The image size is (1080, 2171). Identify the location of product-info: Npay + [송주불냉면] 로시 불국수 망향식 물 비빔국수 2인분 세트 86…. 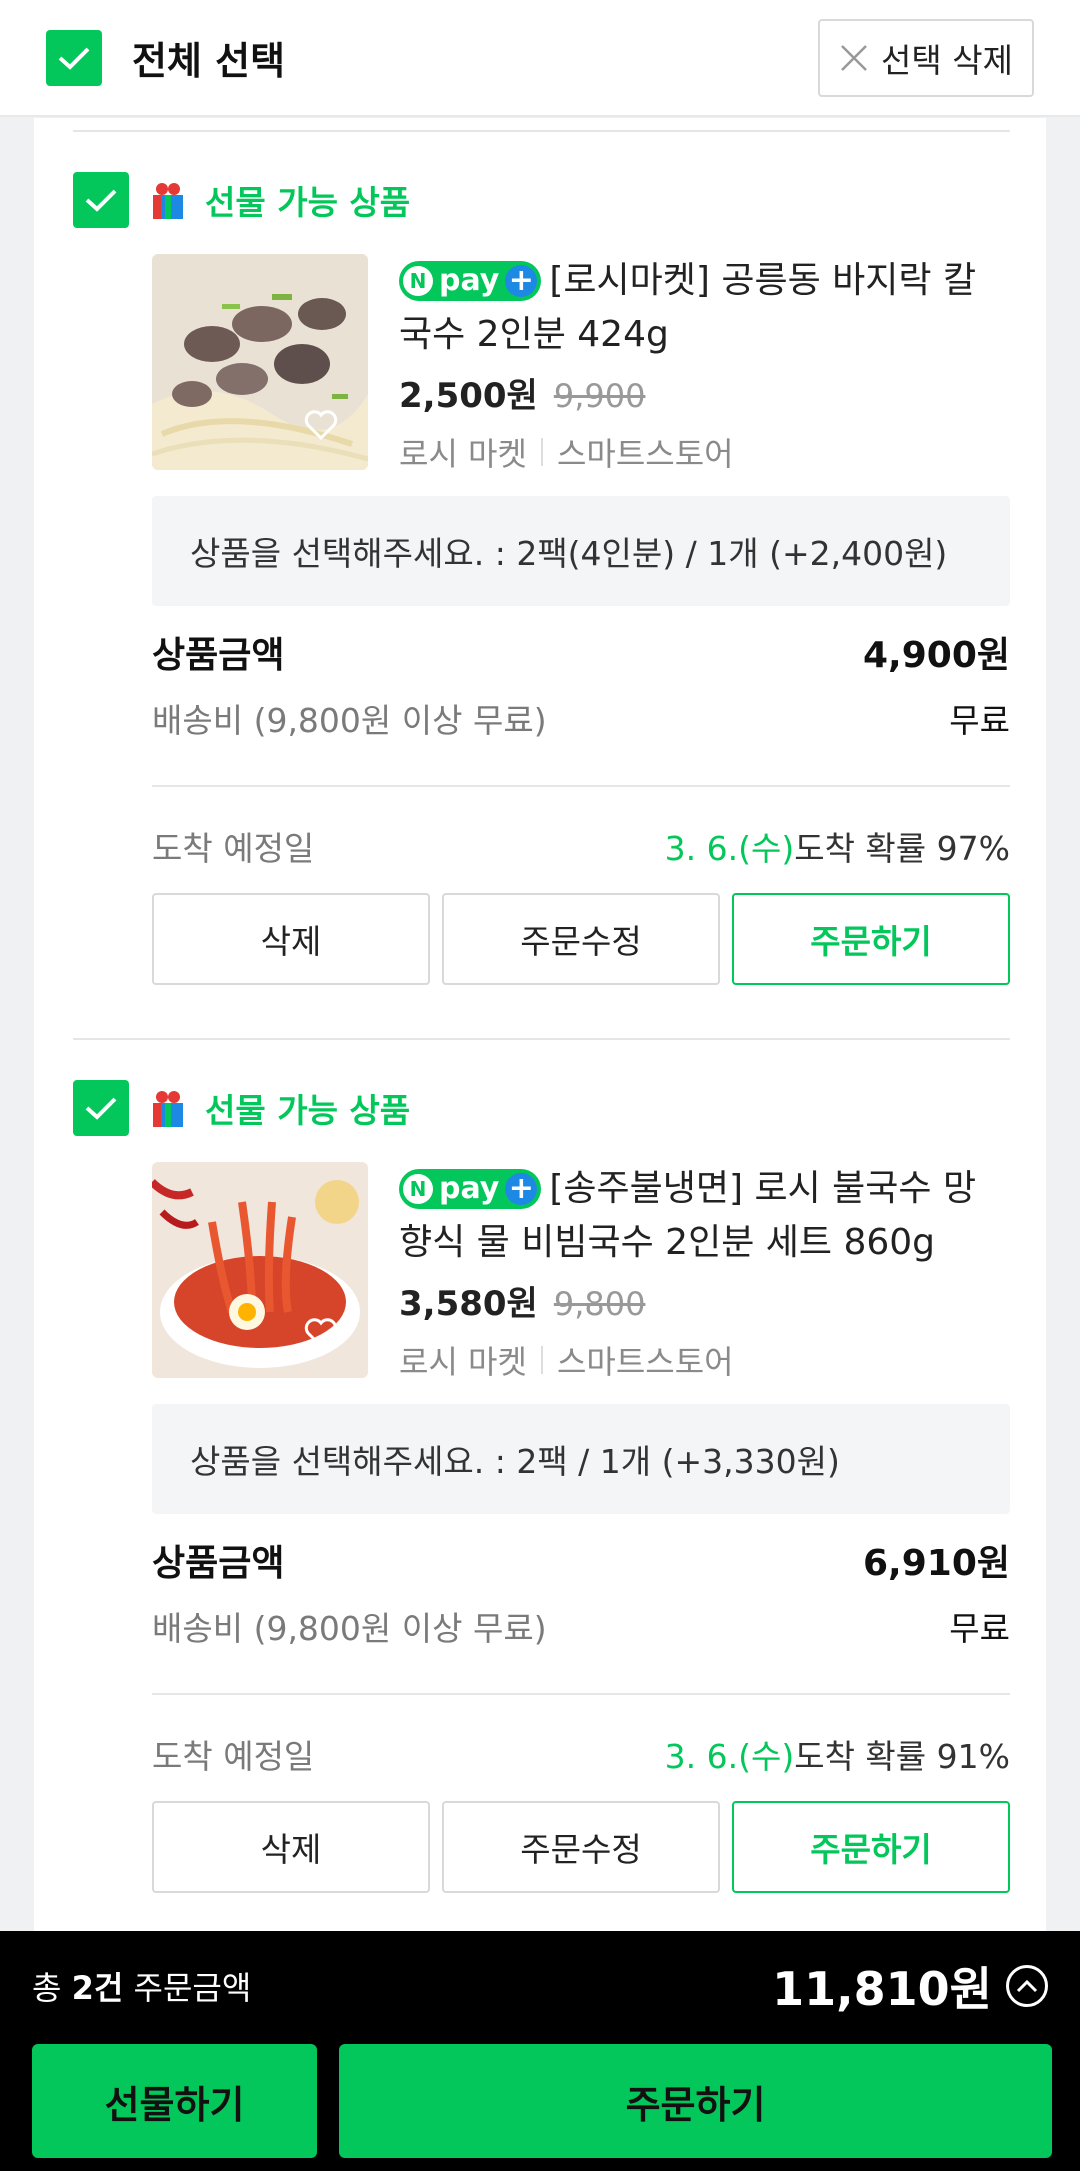
(704, 1272).